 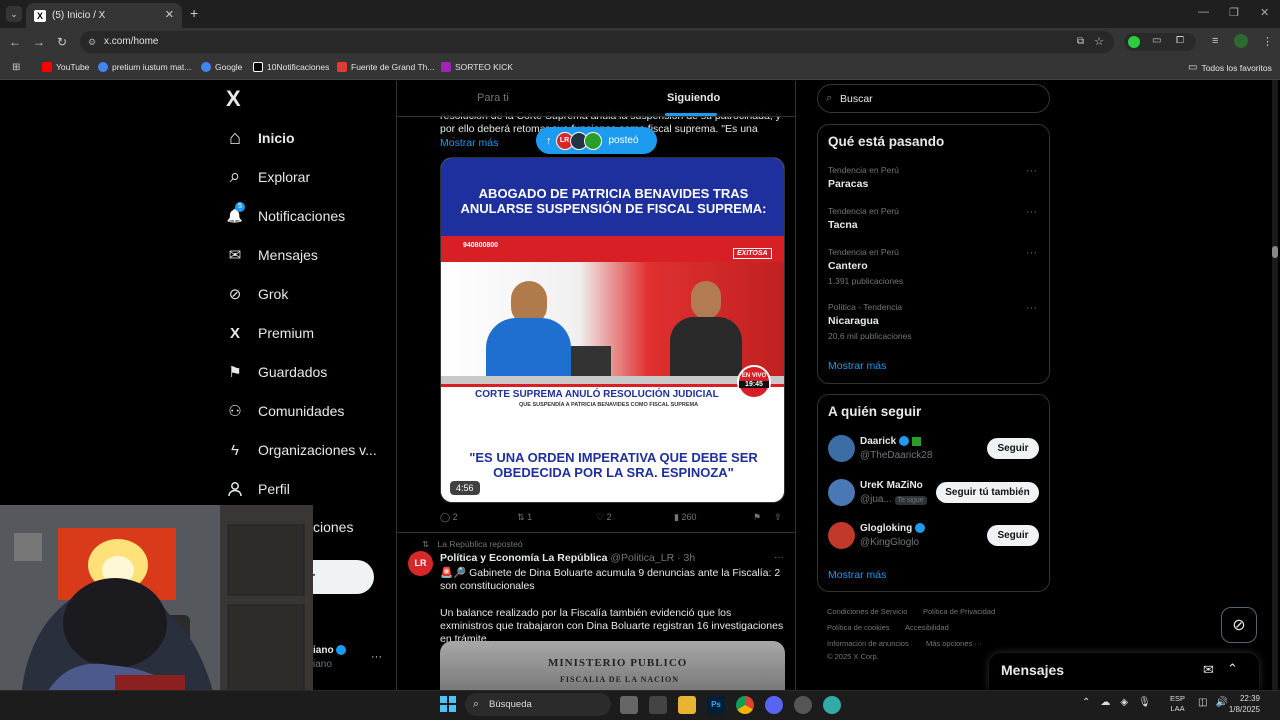 What do you see at coordinates (959, 611) in the screenshot?
I see `footer-privacy: Política de Privacidad` at bounding box center [959, 611].